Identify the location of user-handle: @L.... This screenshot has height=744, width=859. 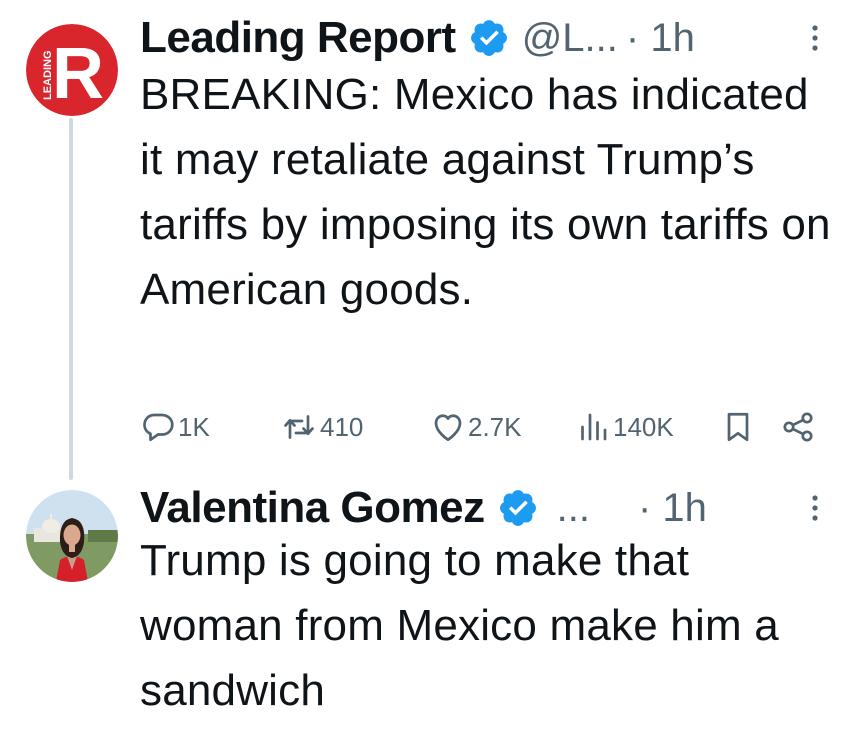
(570, 38).